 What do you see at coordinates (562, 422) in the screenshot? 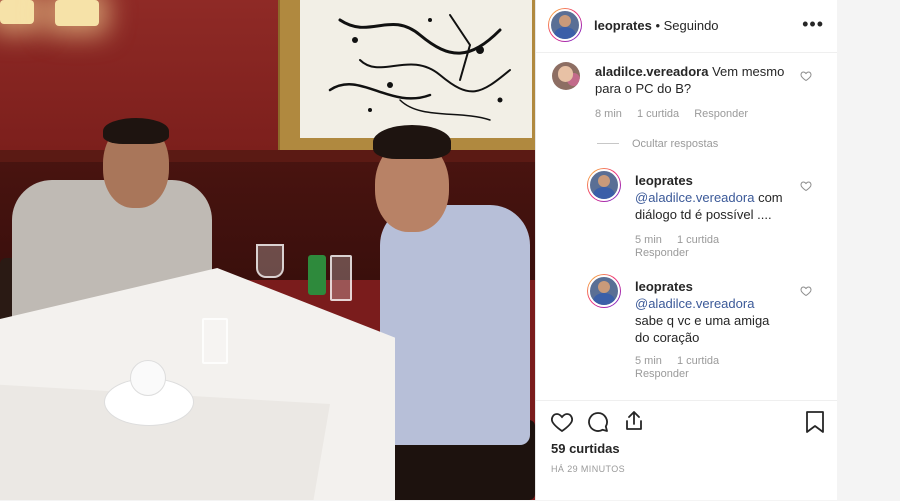
I see `heart-icon` at bounding box center [562, 422].